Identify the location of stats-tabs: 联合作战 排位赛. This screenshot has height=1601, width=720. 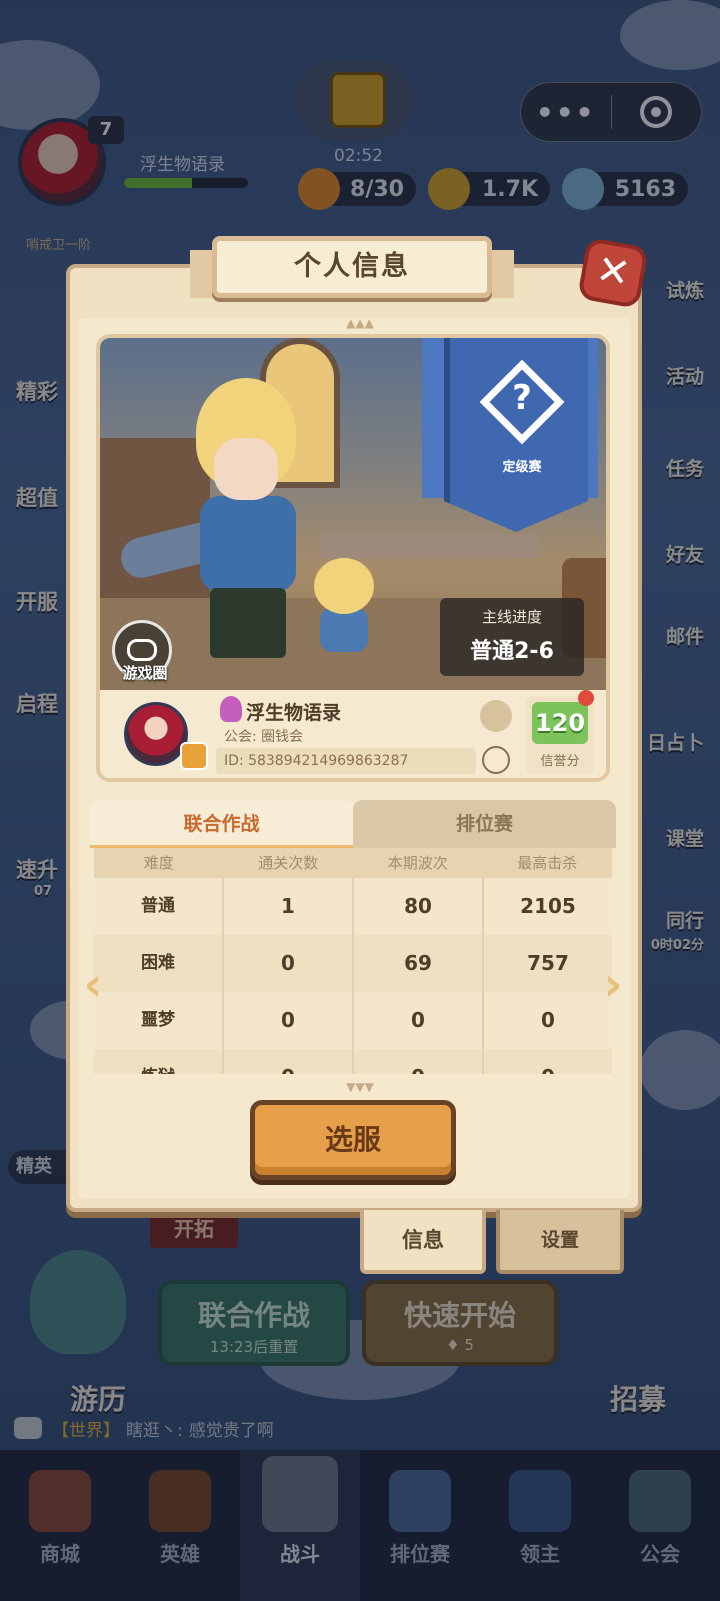
(353, 824).